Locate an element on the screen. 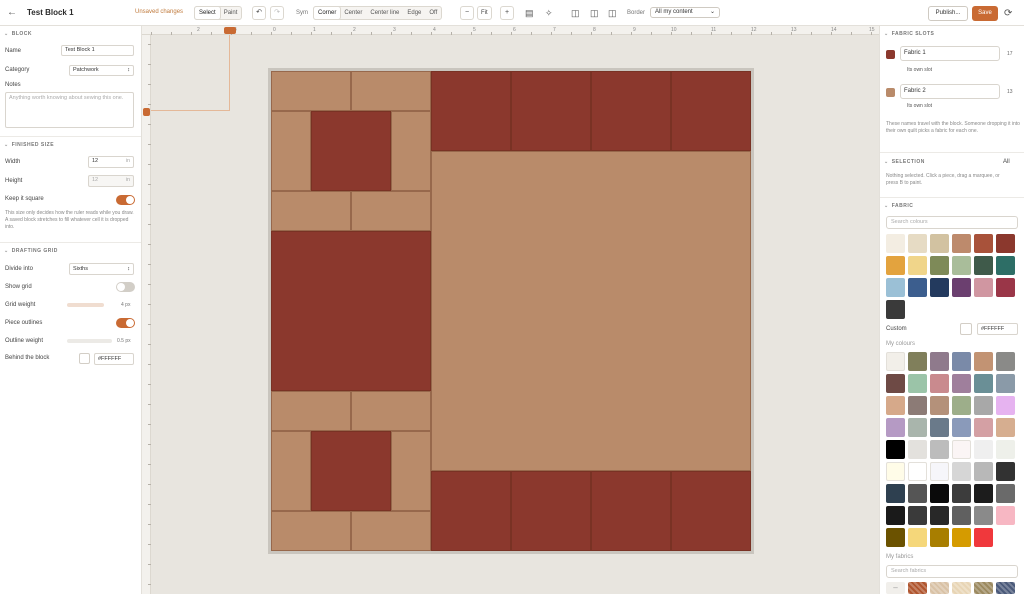  fabric-slot-2-name: Fabric 2 is located at coordinates (950, 91).